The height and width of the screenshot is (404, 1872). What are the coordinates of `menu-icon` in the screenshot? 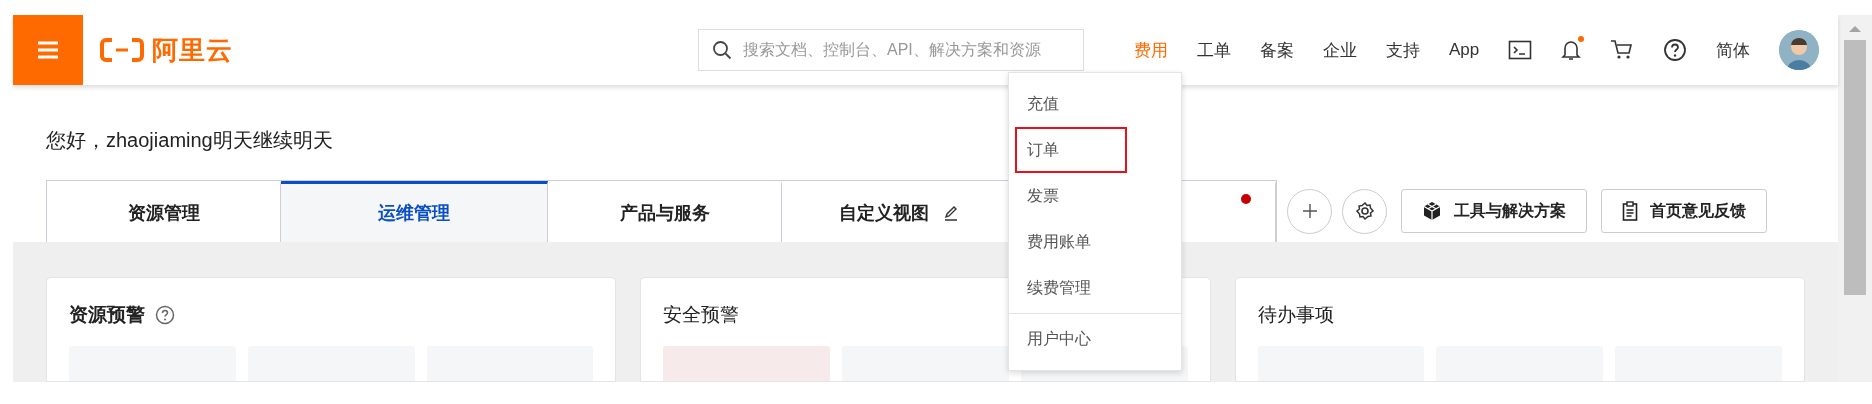 It's located at (48, 50).